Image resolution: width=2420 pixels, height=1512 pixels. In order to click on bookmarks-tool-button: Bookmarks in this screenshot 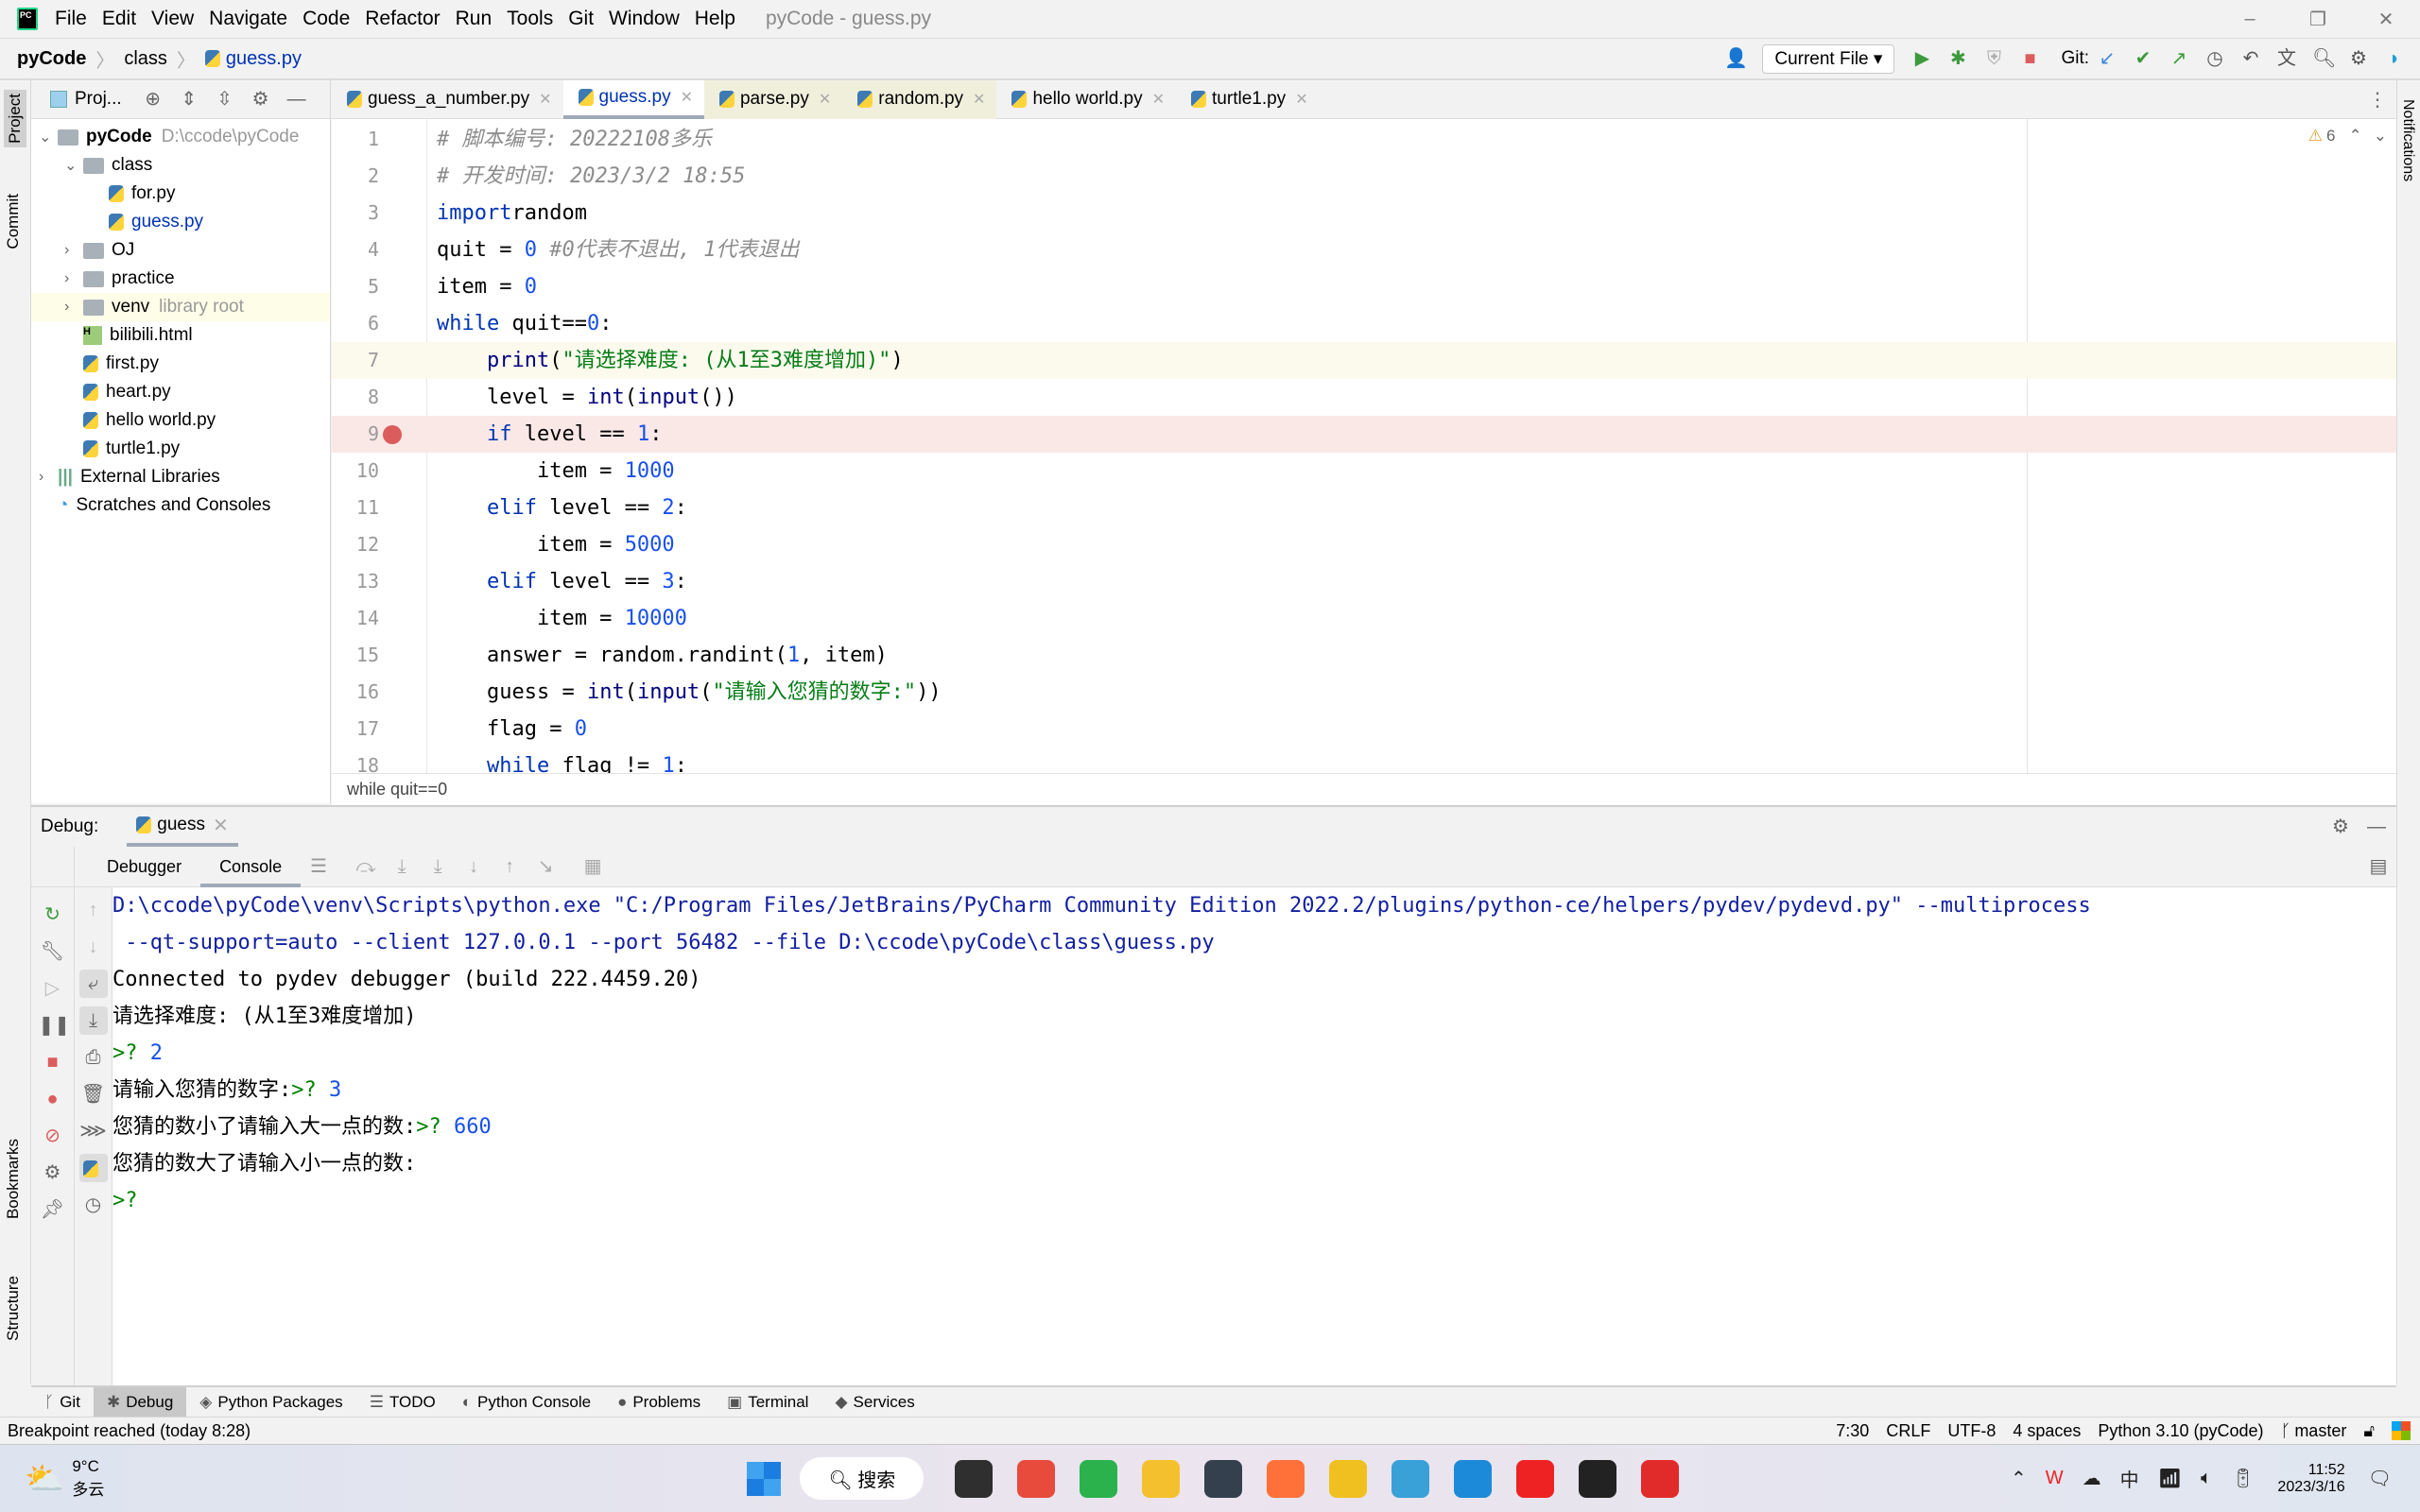, I will do `click(13, 1179)`.